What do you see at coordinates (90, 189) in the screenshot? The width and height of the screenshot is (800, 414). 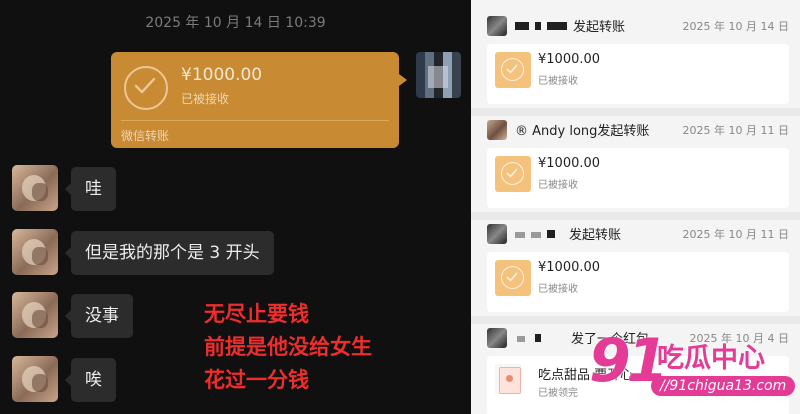 I see `message-bubble: 哇` at bounding box center [90, 189].